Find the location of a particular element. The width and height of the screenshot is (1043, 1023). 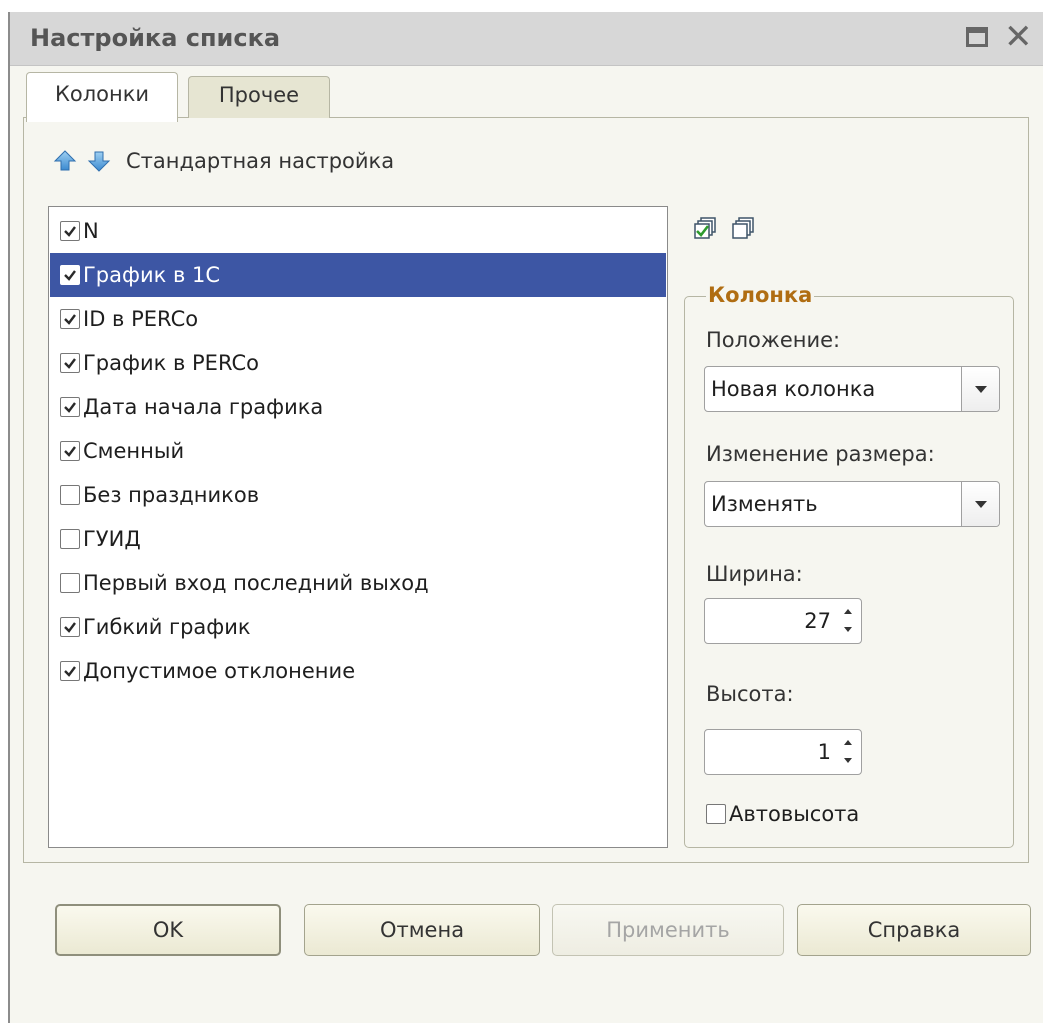

width-label: Ширина: is located at coordinates (754, 574).